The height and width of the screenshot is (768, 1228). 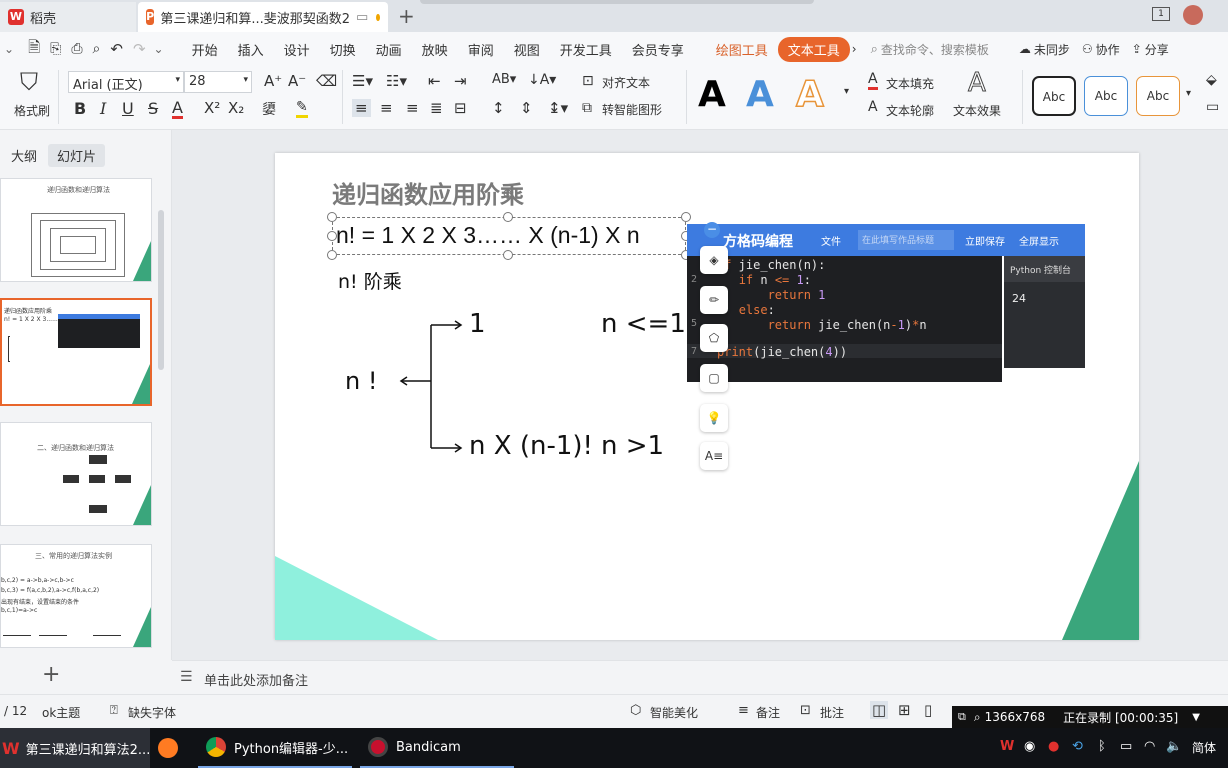 What do you see at coordinates (962, 717) in the screenshot?
I see `window-mode-icon: ⧉` at bounding box center [962, 717].